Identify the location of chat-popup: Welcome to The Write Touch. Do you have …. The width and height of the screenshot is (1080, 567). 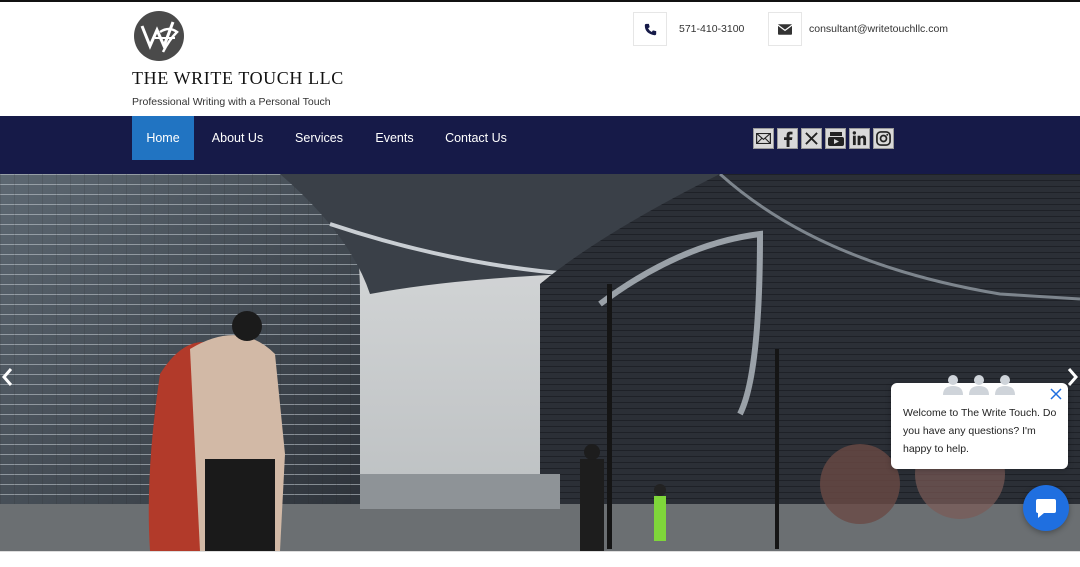
(979, 422).